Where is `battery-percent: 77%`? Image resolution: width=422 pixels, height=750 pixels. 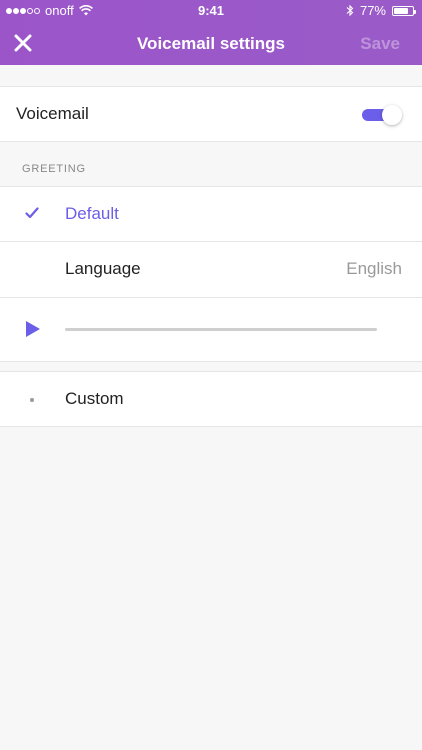
battery-percent: 77% is located at coordinates (372, 10).